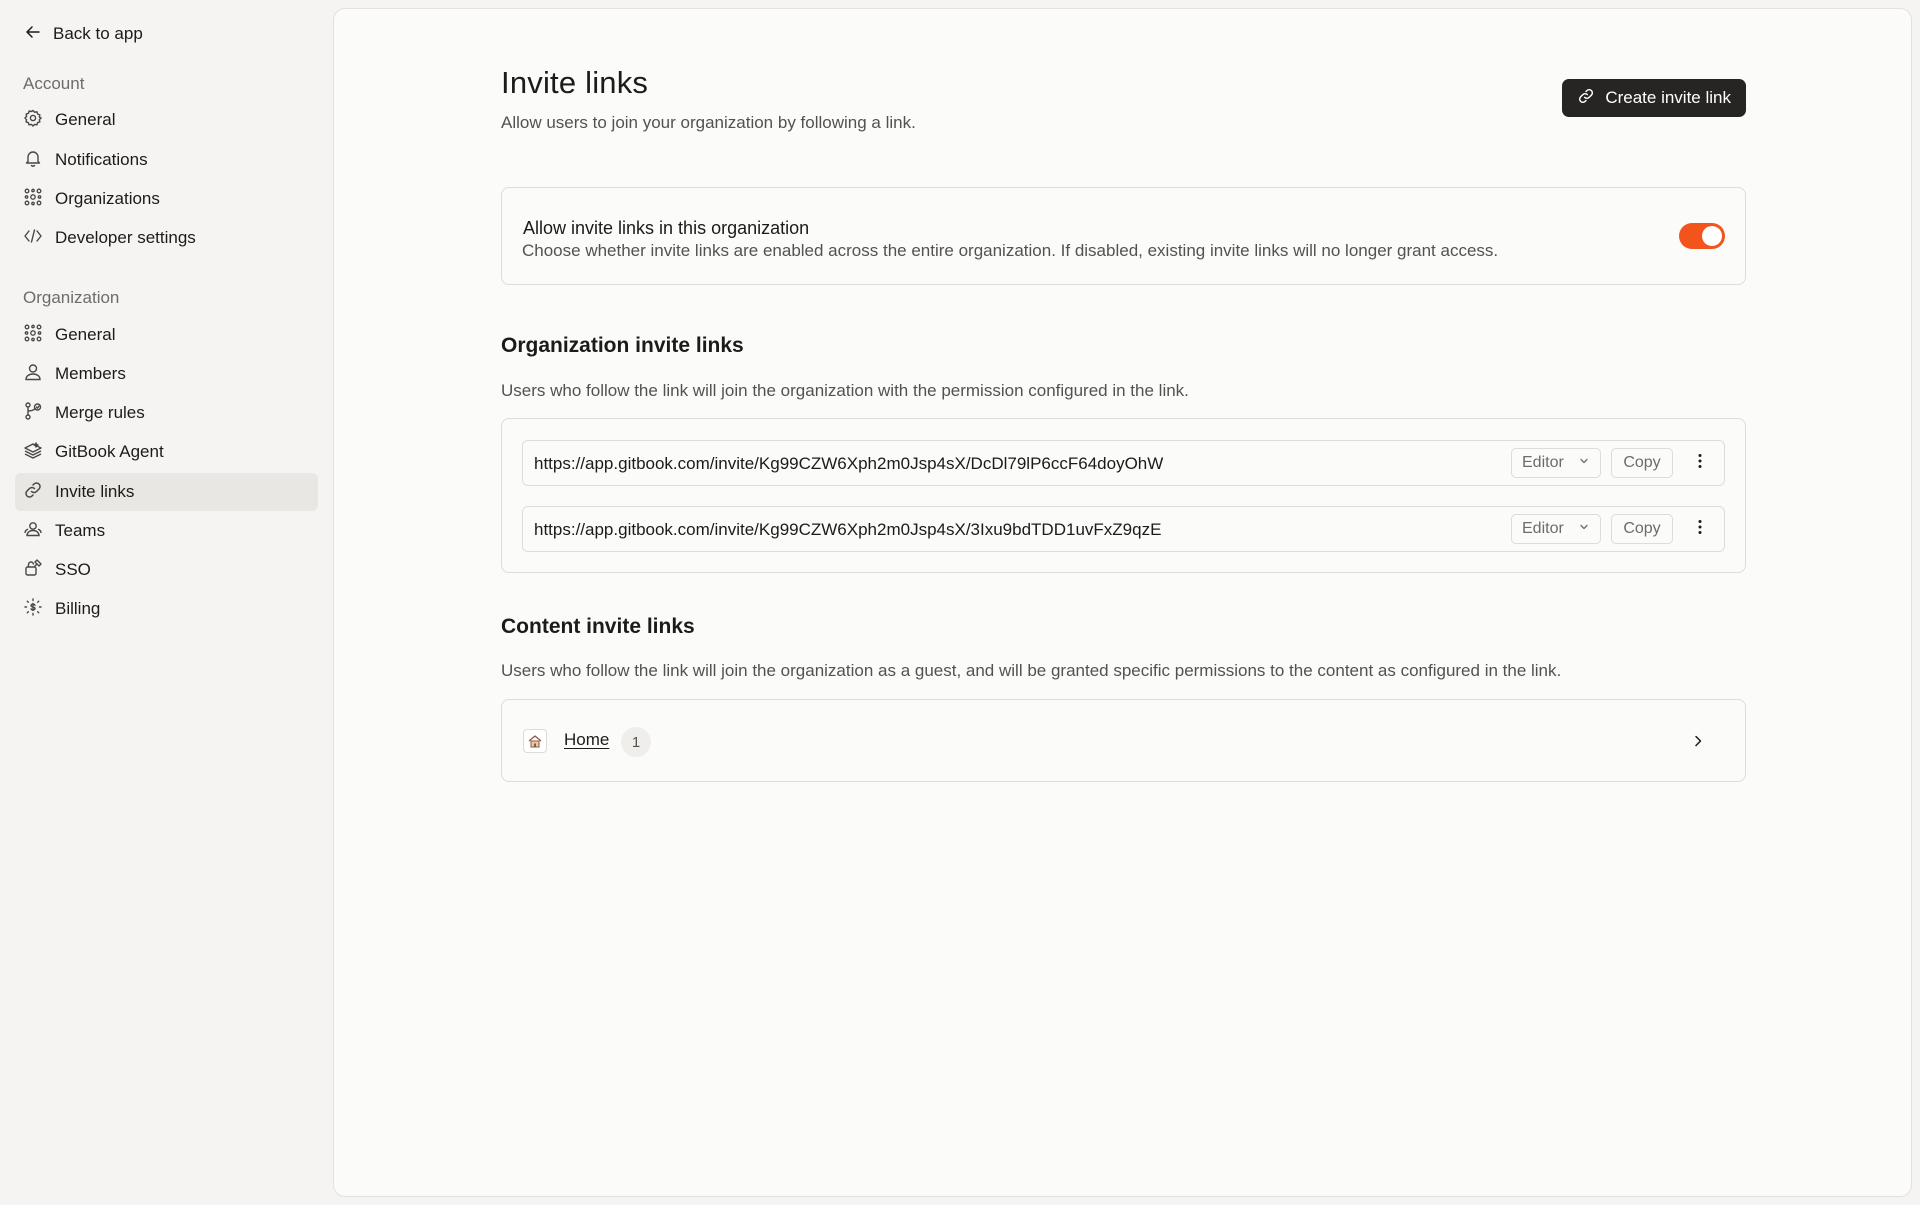 This screenshot has width=1920, height=1205. I want to click on sidebar-item-invite-links: Invite links, so click(166, 492).